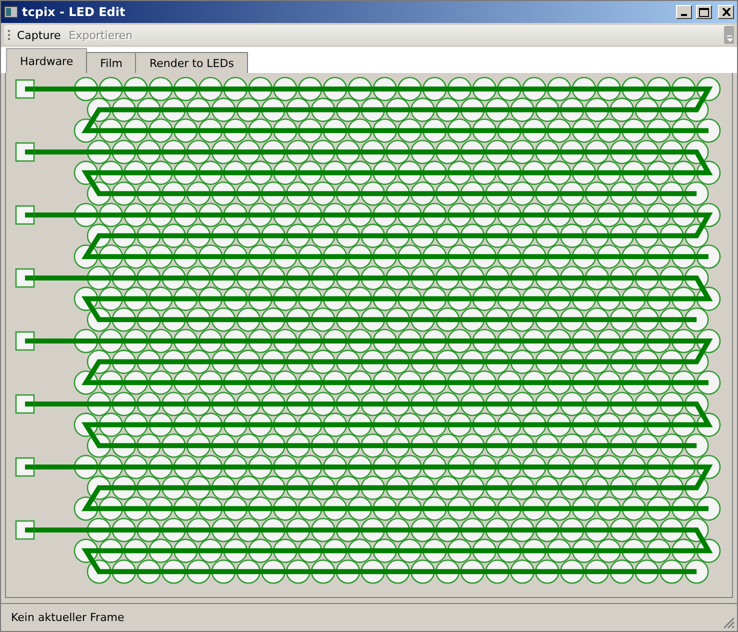 The image size is (738, 632). What do you see at coordinates (8, 35) in the screenshot?
I see `toolbar-grip-icon` at bounding box center [8, 35].